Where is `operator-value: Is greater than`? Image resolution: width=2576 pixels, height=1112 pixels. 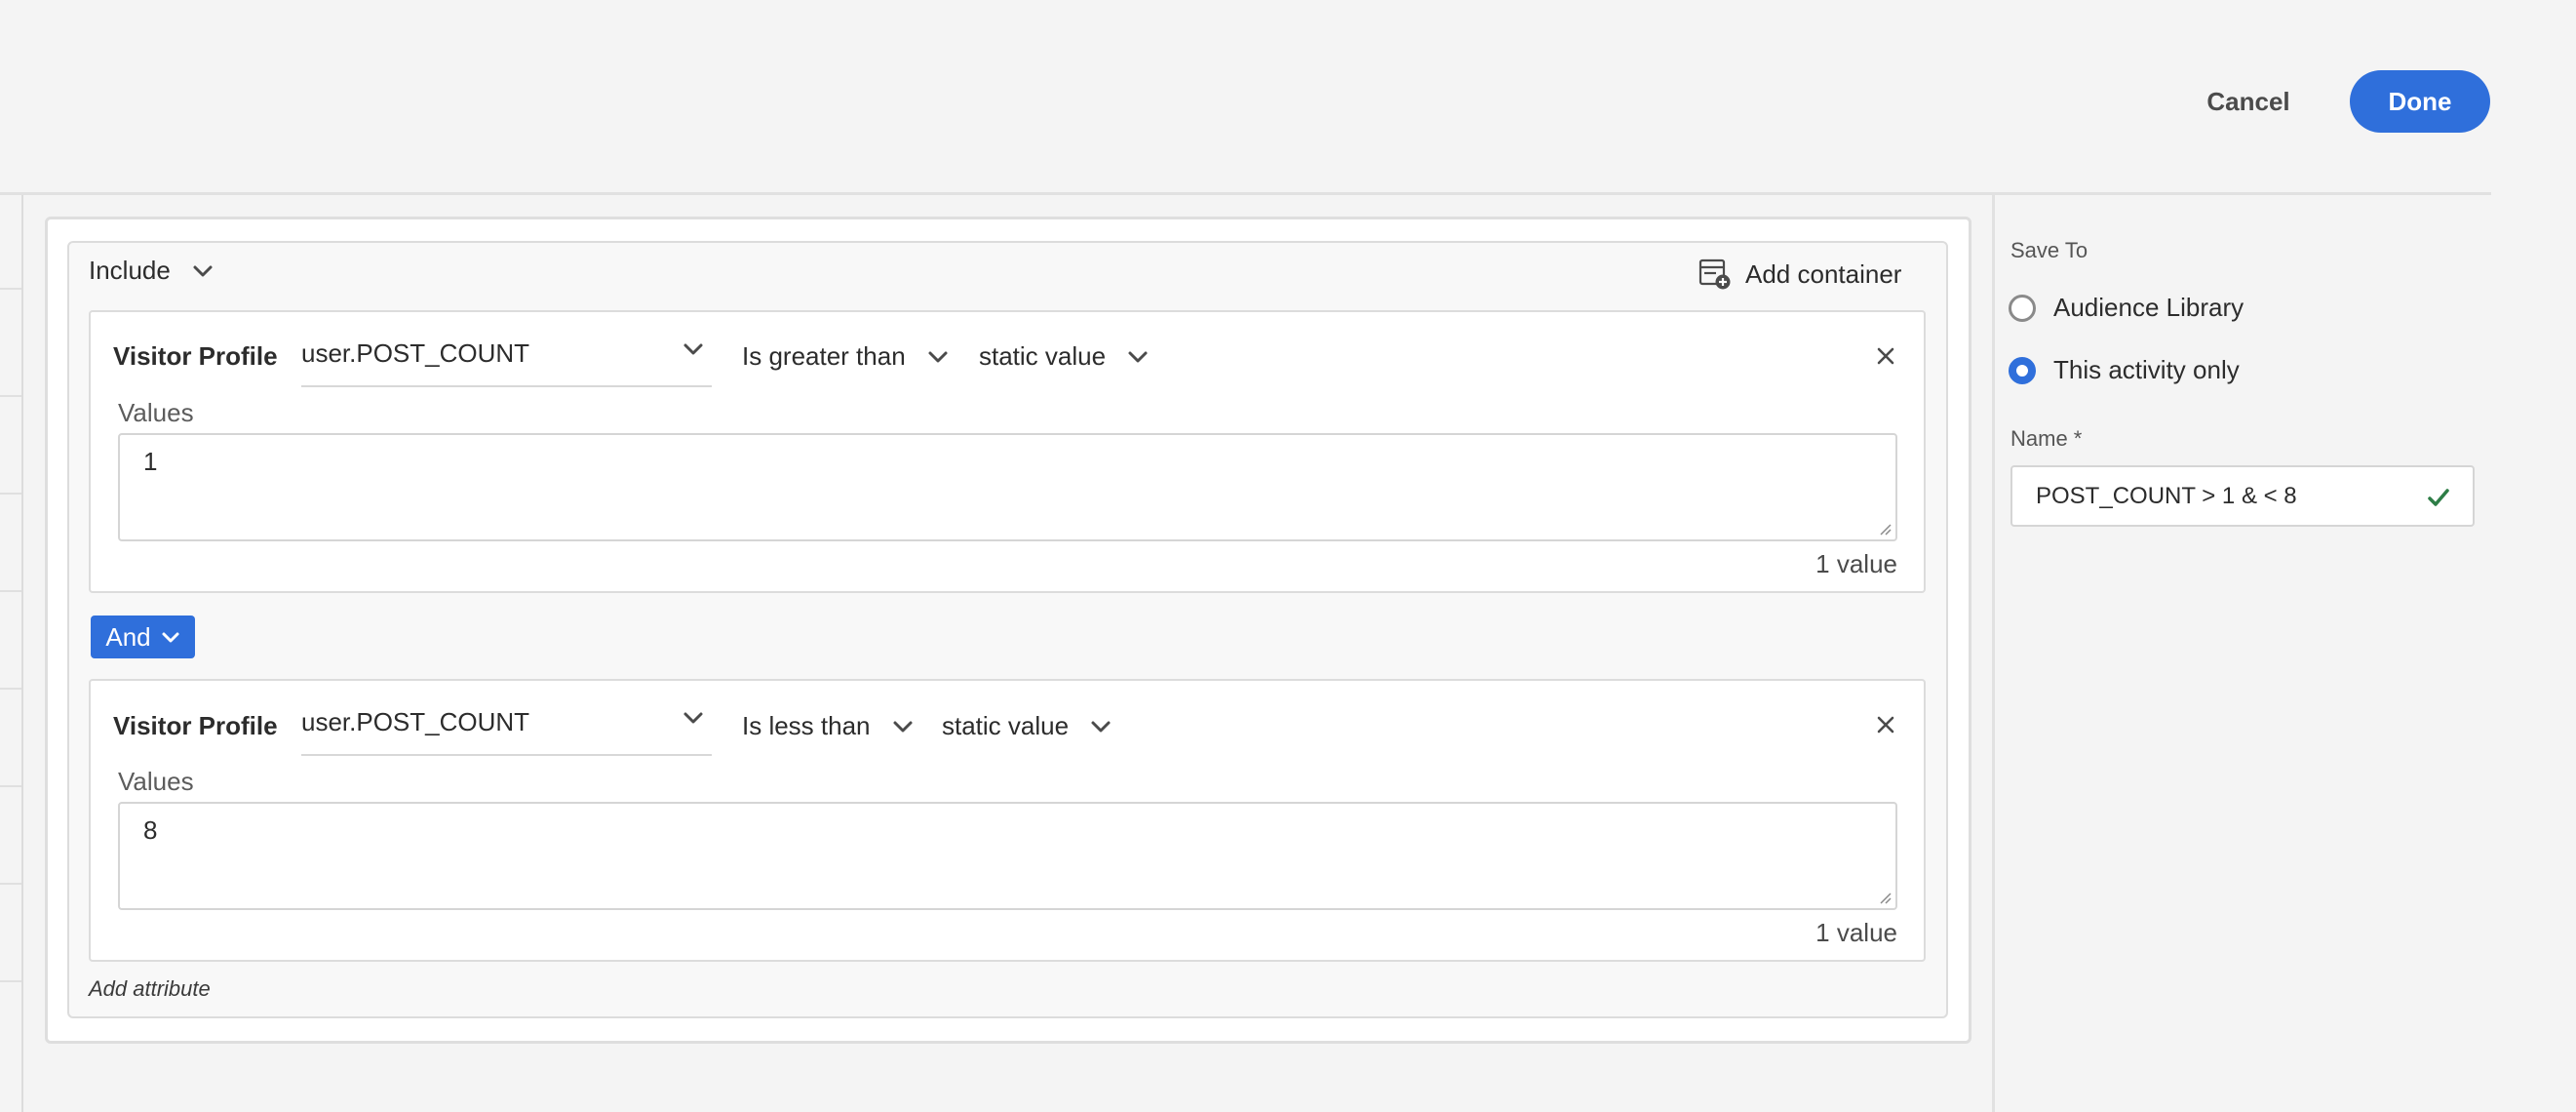
operator-value: Is greater than is located at coordinates (824, 356).